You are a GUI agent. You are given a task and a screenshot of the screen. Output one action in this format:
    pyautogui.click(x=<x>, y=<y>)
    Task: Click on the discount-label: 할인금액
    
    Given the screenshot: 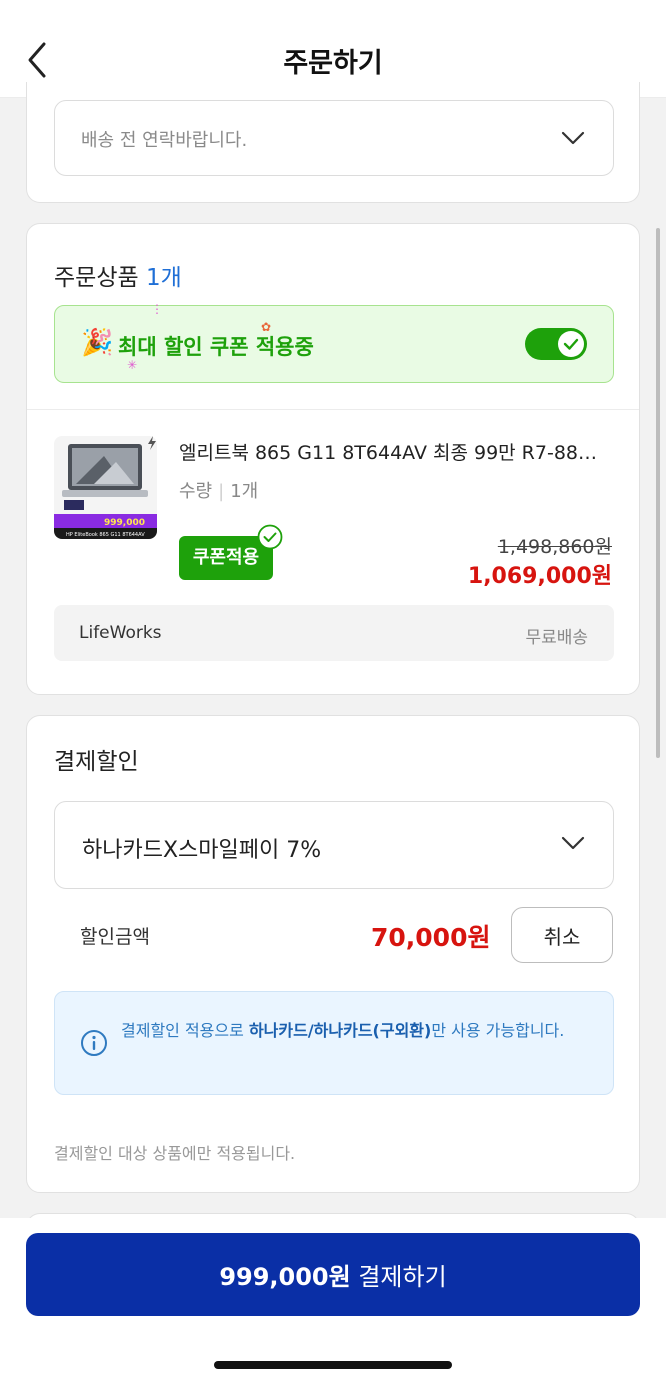 What is the action you would take?
    pyautogui.click(x=115, y=937)
    